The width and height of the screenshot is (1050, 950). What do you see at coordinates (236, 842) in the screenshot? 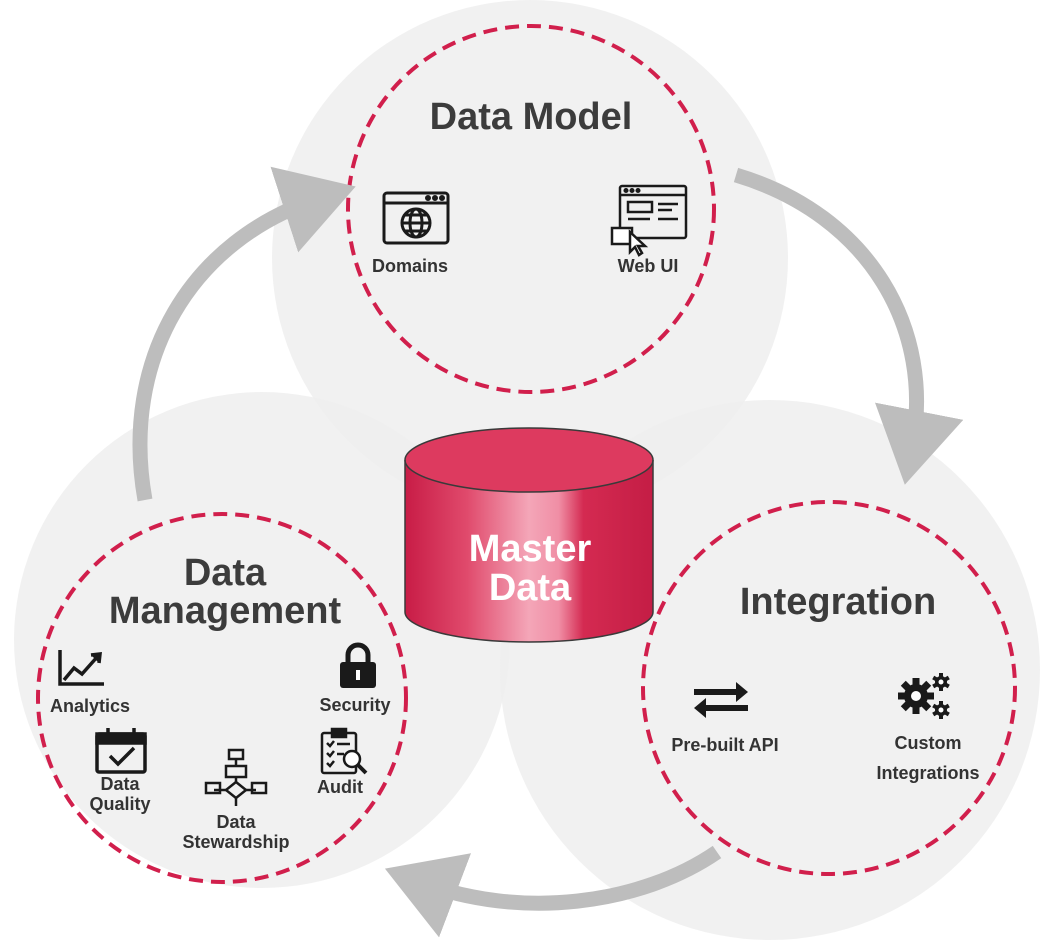
I see `data-stewardship-label-line2: Stewardship` at bounding box center [236, 842].